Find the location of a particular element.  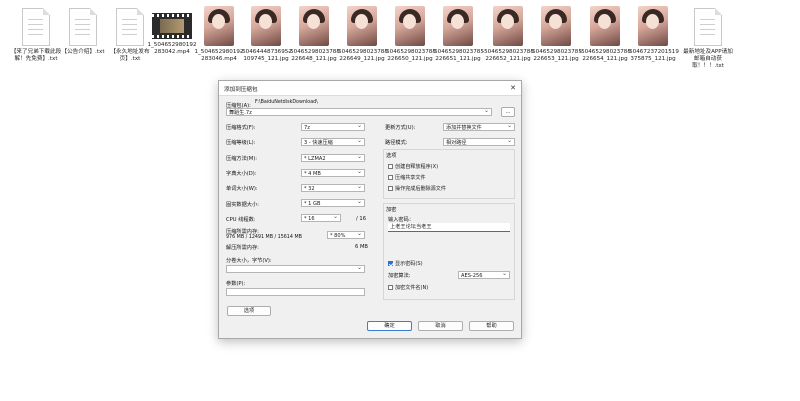

word-value: * 32 is located at coordinates (309, 189).